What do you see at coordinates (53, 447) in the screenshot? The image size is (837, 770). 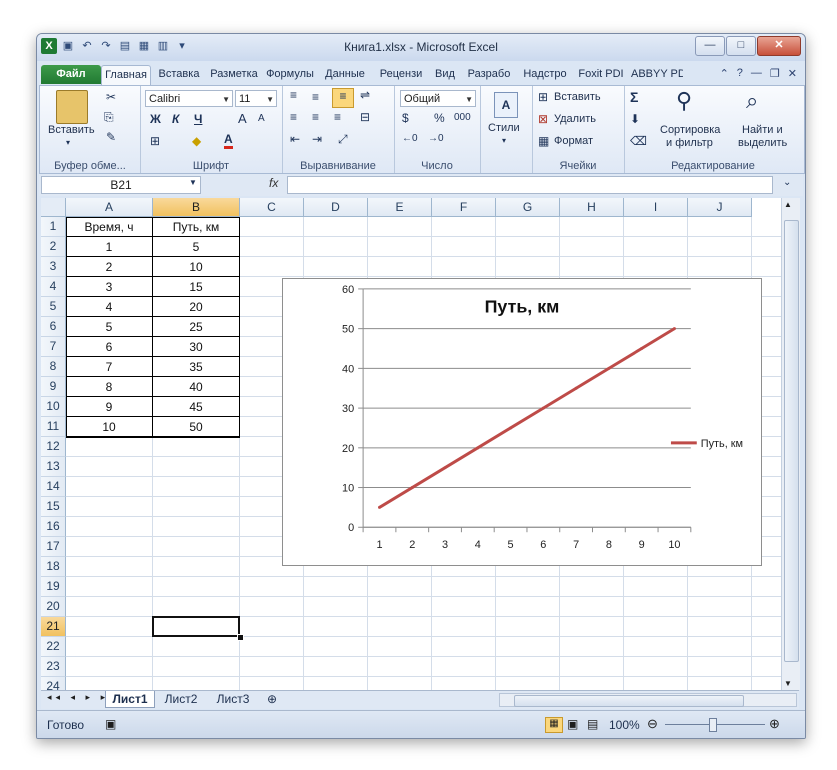 I see `row-header-12: 12` at bounding box center [53, 447].